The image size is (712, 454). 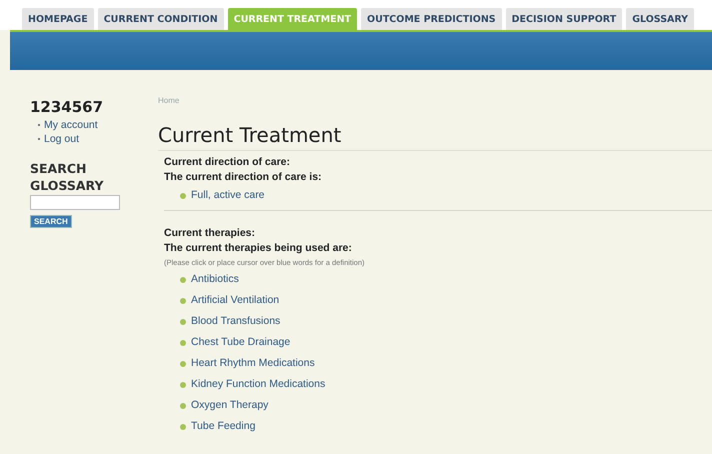 What do you see at coordinates (210, 233) in the screenshot?
I see `section-heading: Current therapies:` at bounding box center [210, 233].